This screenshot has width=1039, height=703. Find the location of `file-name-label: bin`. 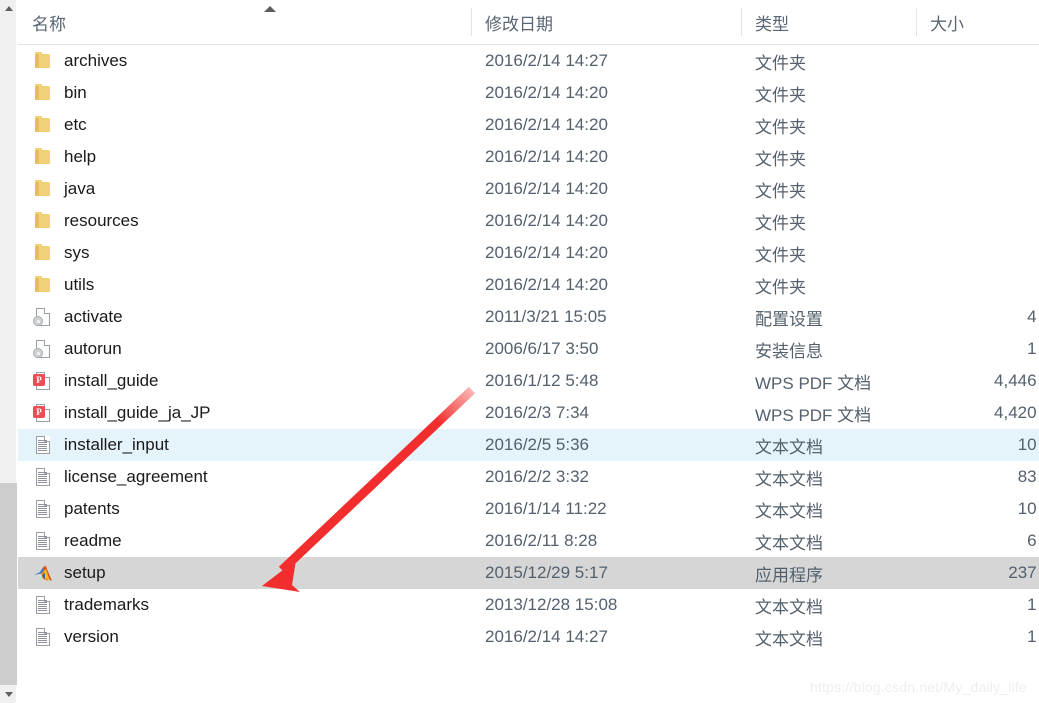

file-name-label: bin is located at coordinates (75, 92).